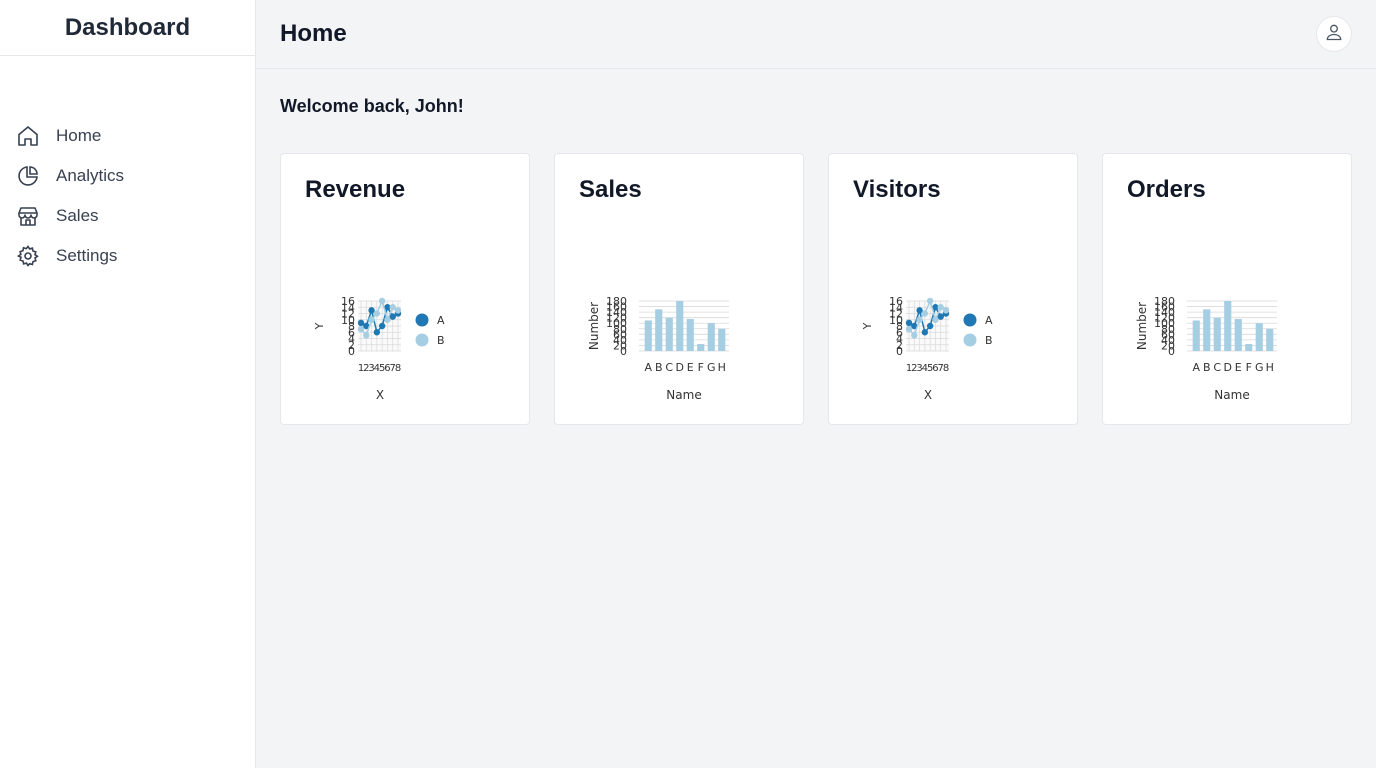 The height and width of the screenshot is (768, 1376). I want to click on sidebar-item-label: Sales, so click(77, 215).